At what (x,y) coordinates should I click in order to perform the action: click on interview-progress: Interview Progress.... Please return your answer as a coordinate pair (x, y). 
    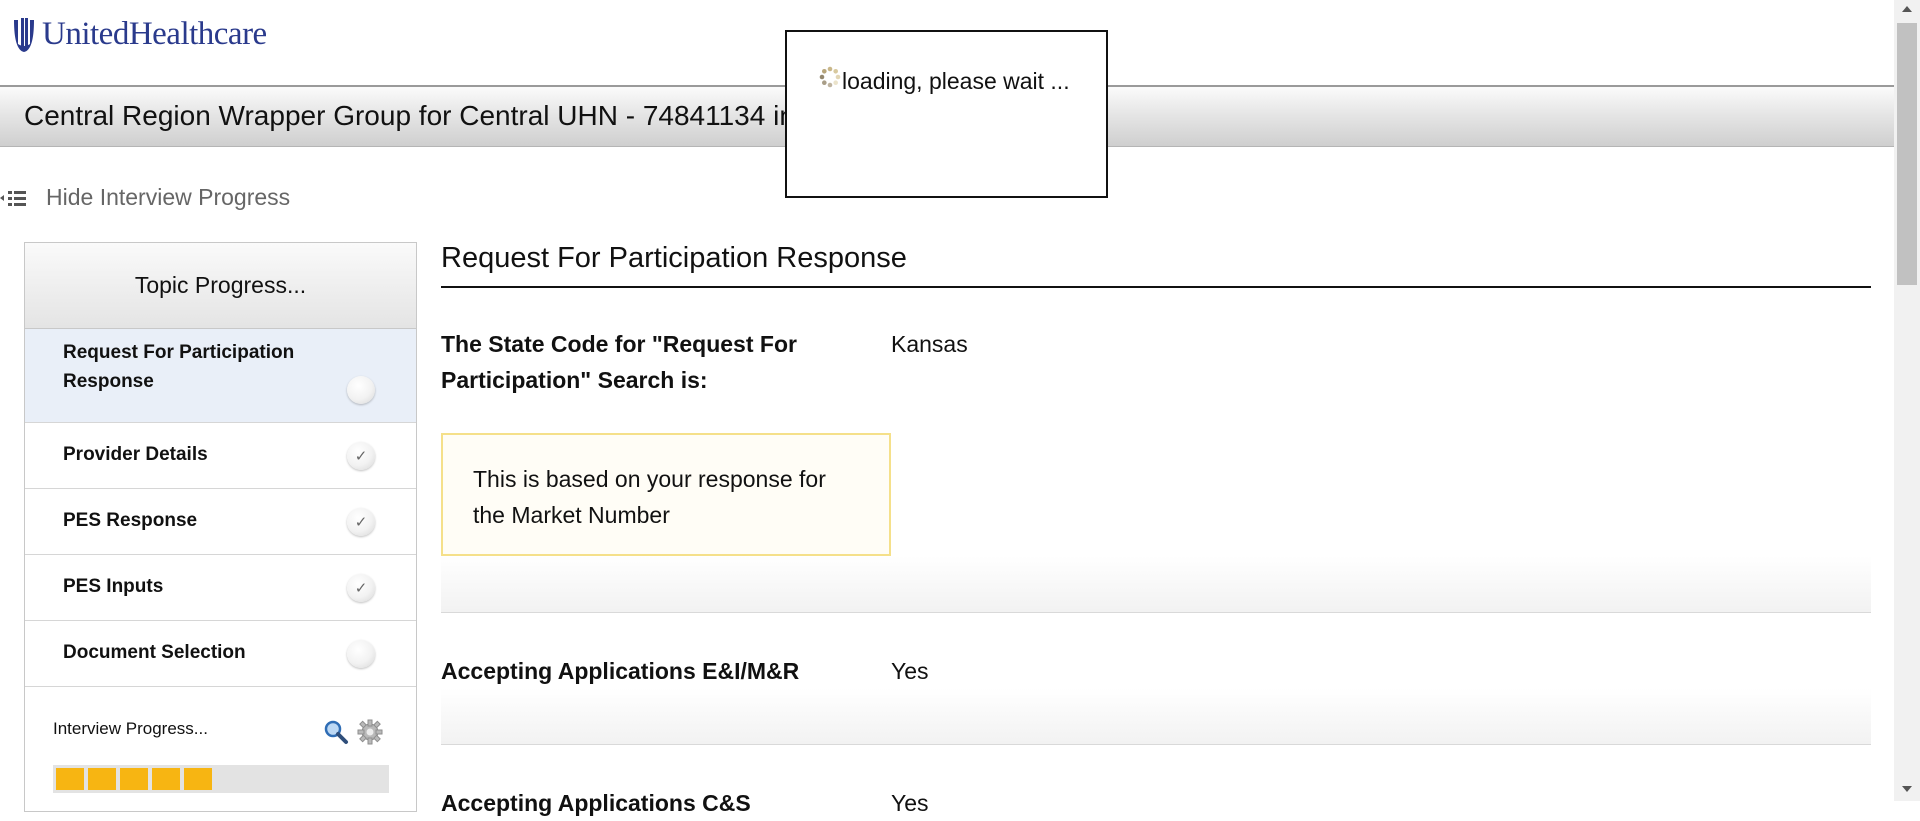
    Looking at the image, I should click on (220, 759).